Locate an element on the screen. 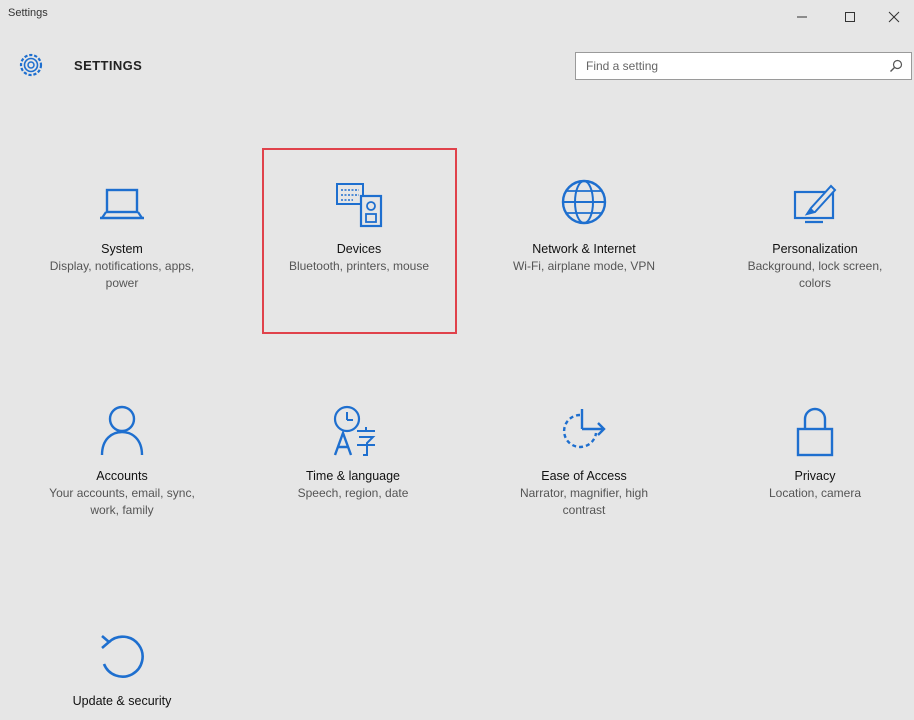 Image resolution: width=914 pixels, height=720 pixels. minimize-button is located at coordinates (802, 17).